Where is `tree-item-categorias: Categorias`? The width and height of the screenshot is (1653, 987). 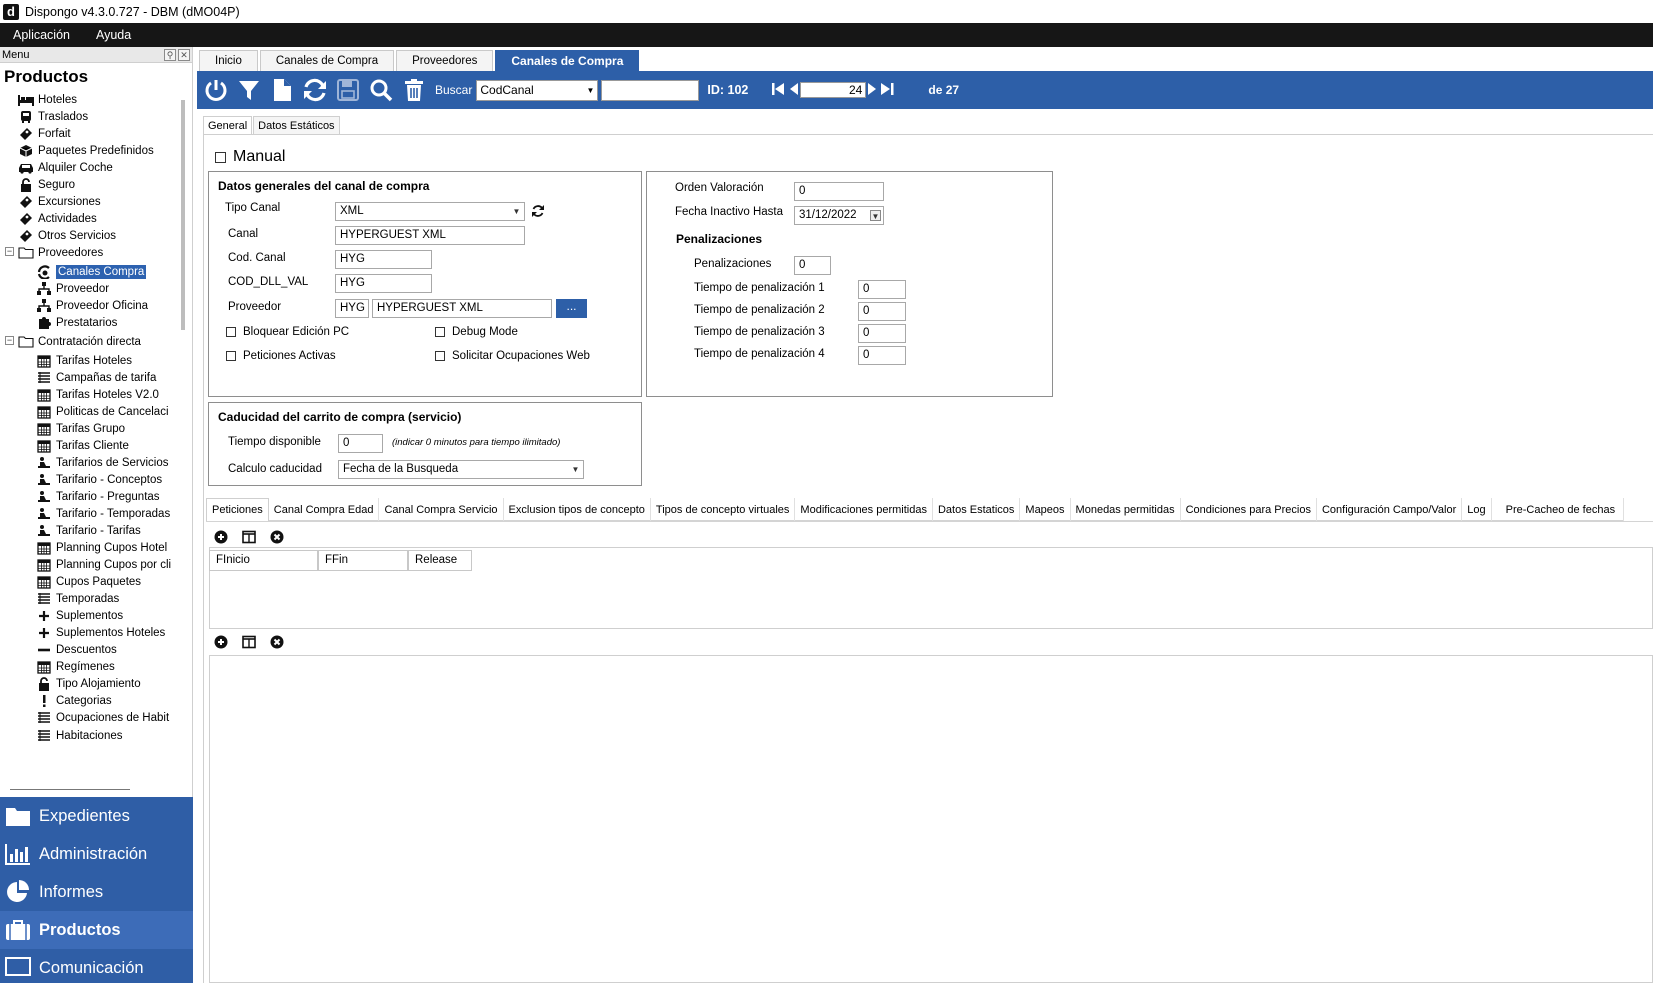
tree-item-categorias: Categorias is located at coordinates (74, 700).